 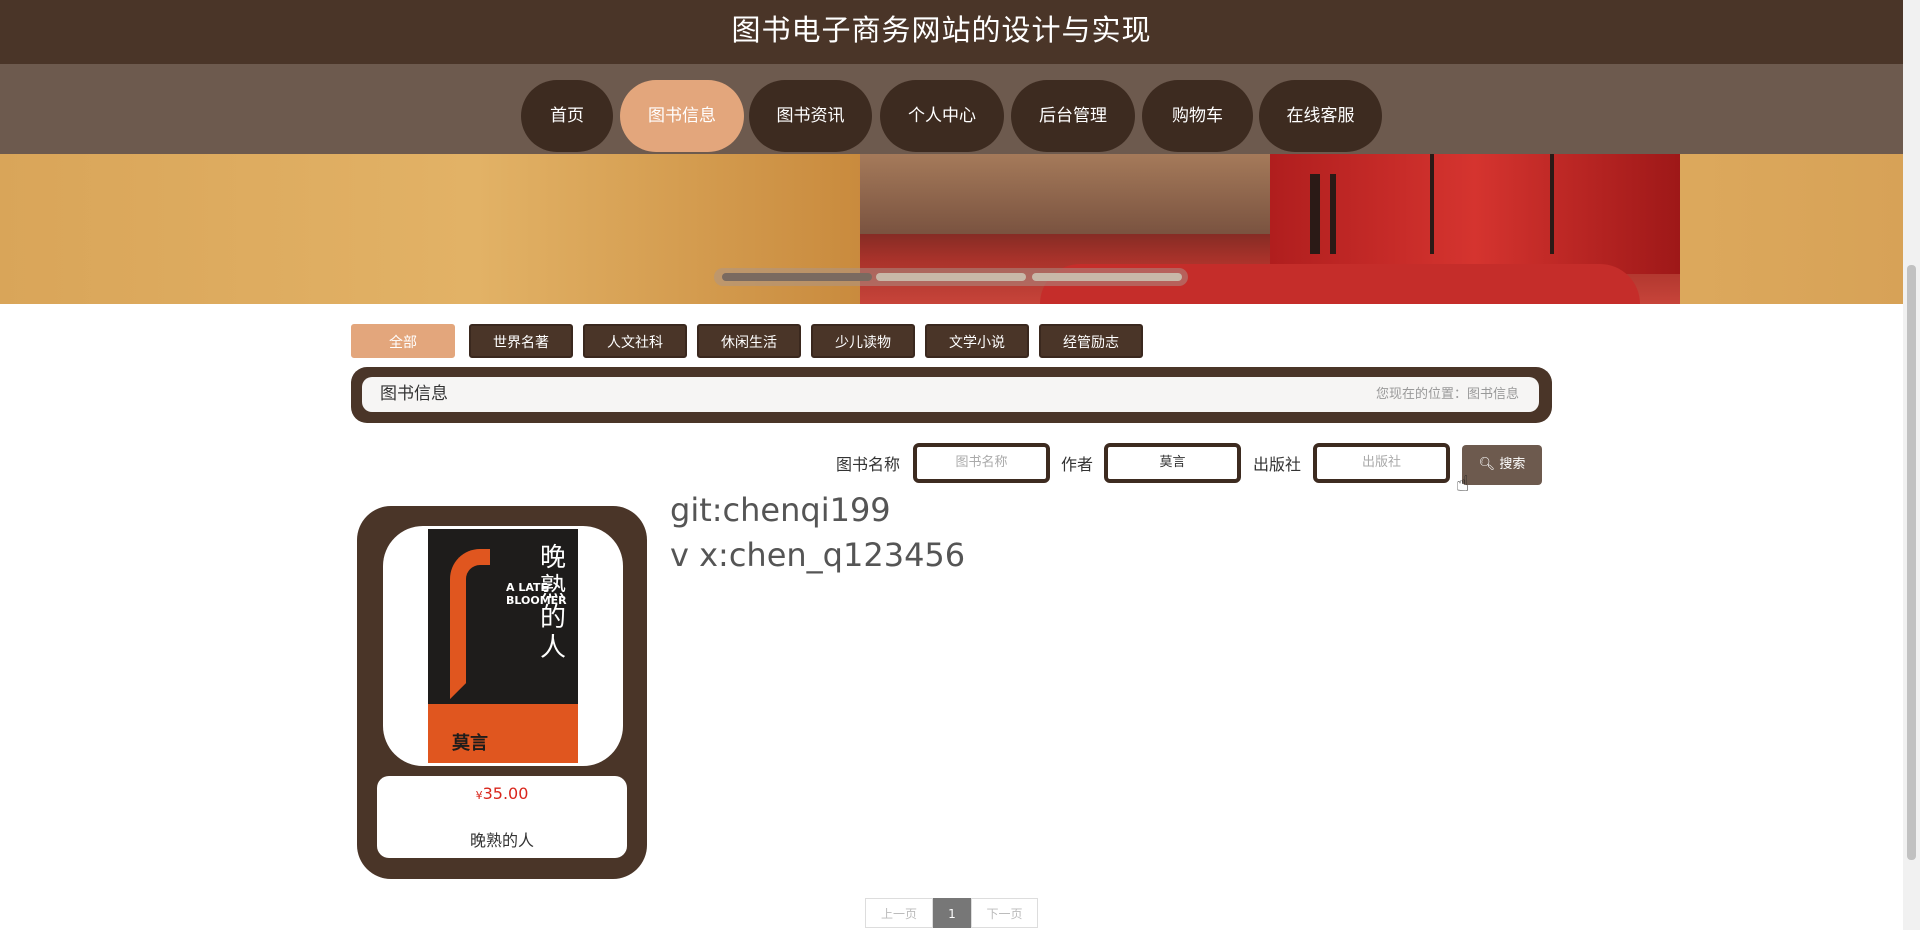 What do you see at coordinates (470, 743) in the screenshot?
I see `cover-author: 莫言` at bounding box center [470, 743].